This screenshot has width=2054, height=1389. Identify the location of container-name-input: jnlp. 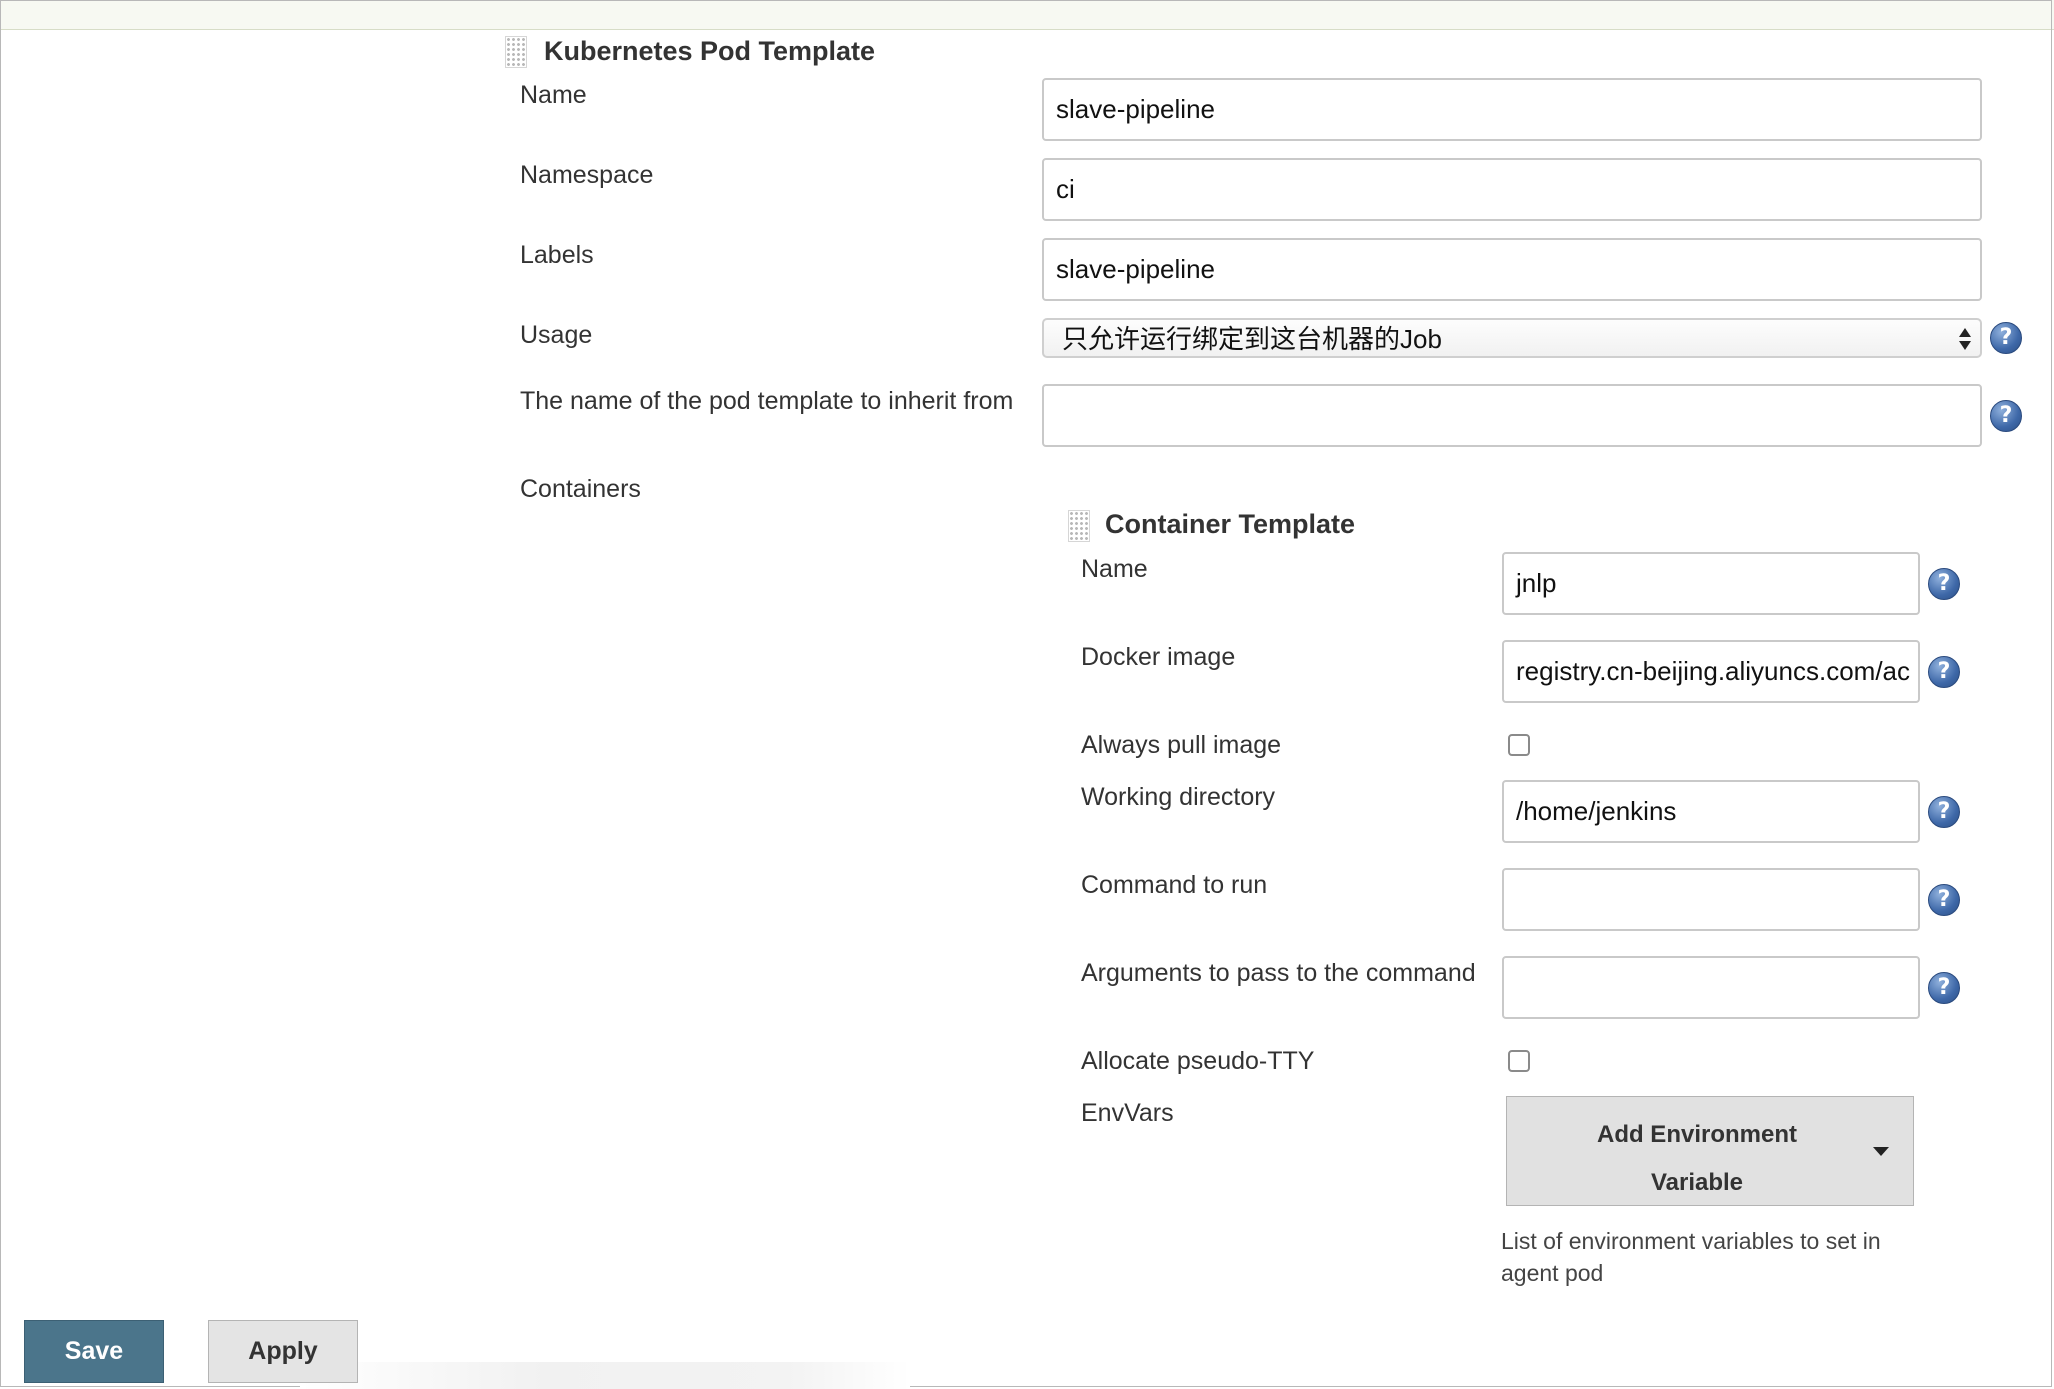
(1711, 583).